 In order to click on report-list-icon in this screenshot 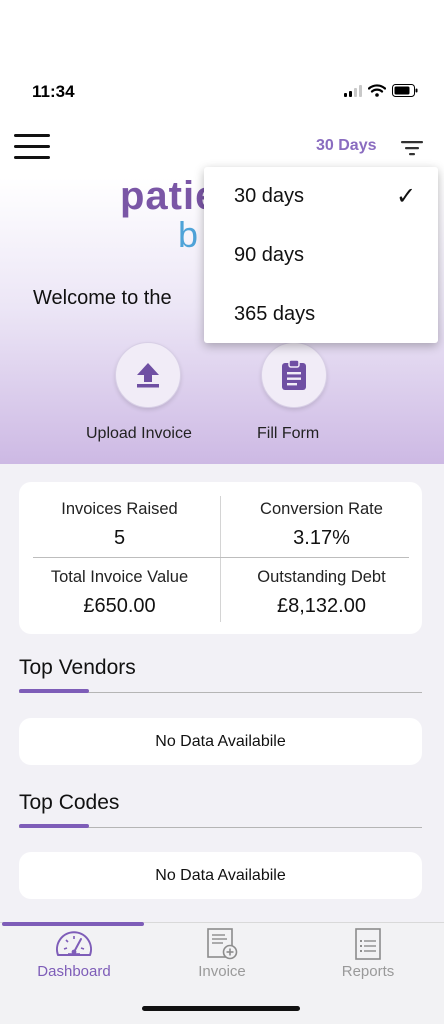, I will do `click(368, 944)`.